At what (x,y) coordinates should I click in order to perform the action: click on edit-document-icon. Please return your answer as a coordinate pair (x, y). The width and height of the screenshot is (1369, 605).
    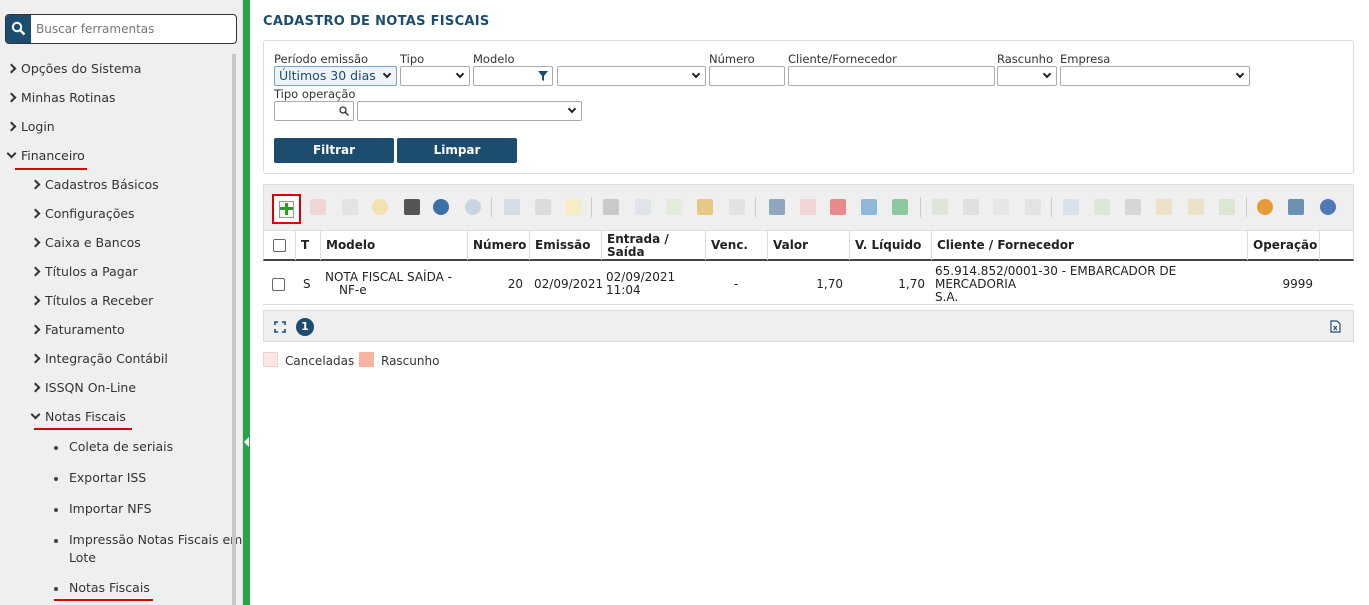
    Looking at the image, I should click on (1196, 207).